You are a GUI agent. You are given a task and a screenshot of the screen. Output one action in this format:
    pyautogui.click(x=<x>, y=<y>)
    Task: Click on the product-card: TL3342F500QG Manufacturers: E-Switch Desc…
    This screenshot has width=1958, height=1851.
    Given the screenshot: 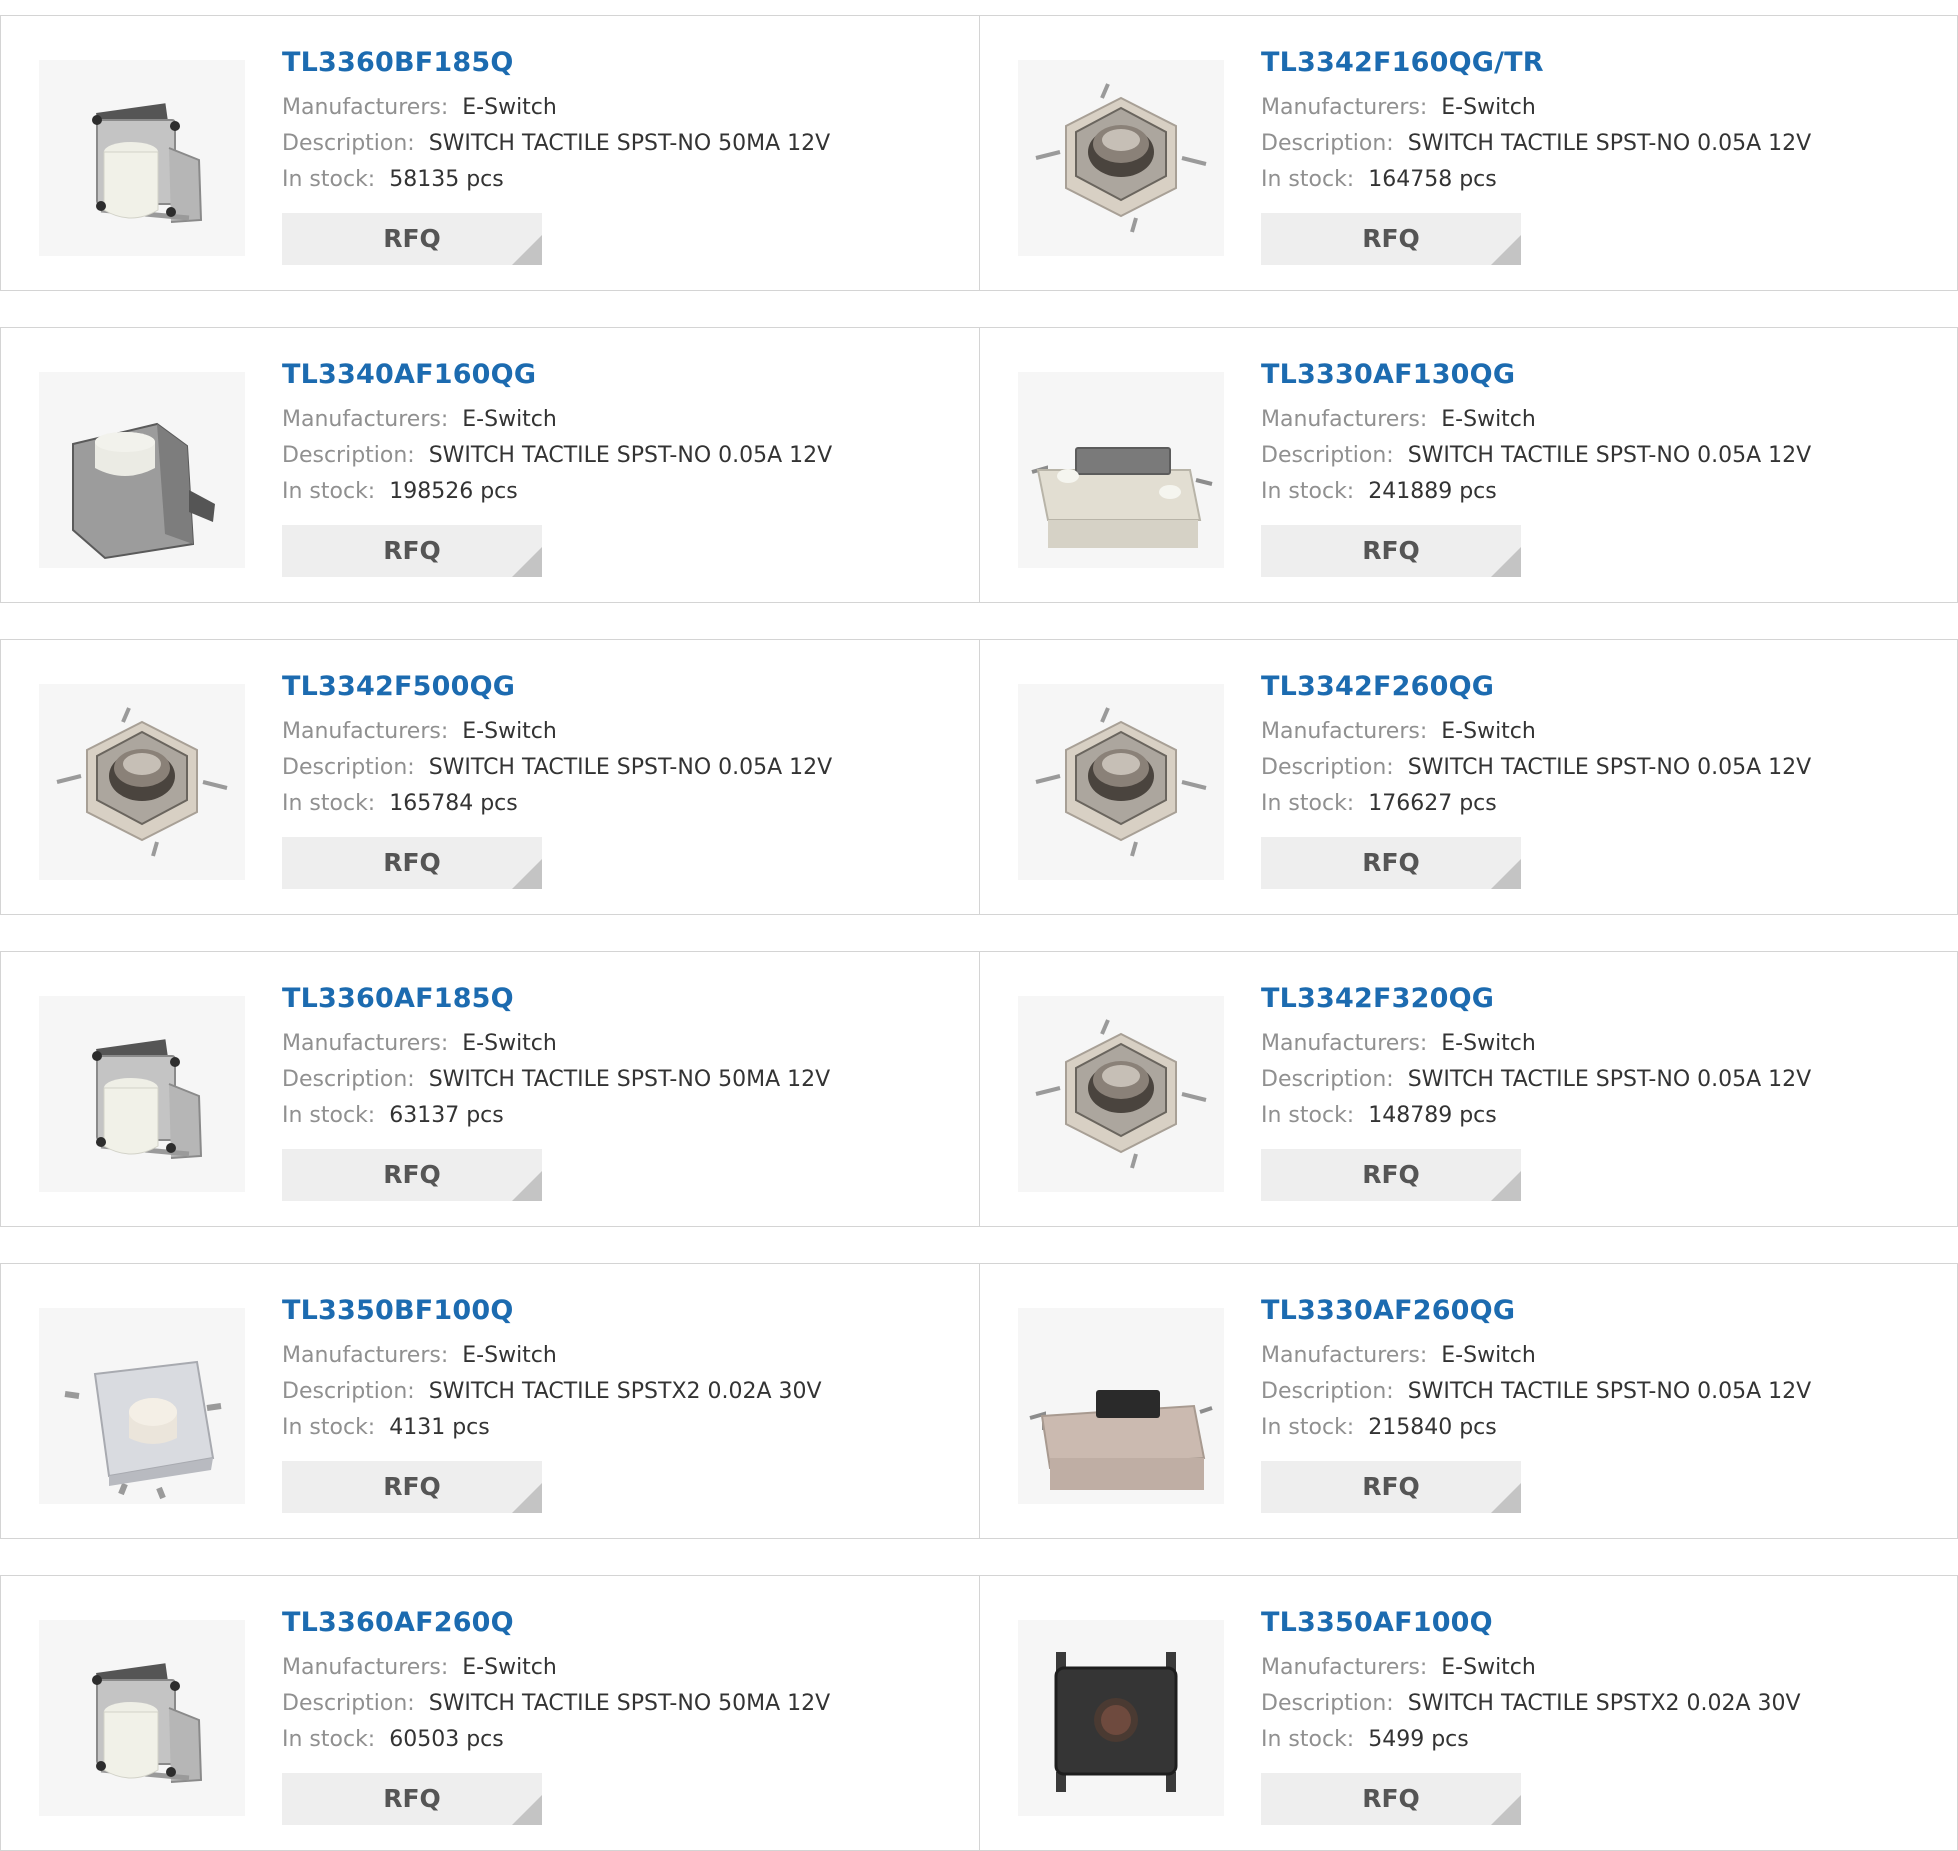 What is the action you would take?
    pyautogui.click(x=490, y=777)
    